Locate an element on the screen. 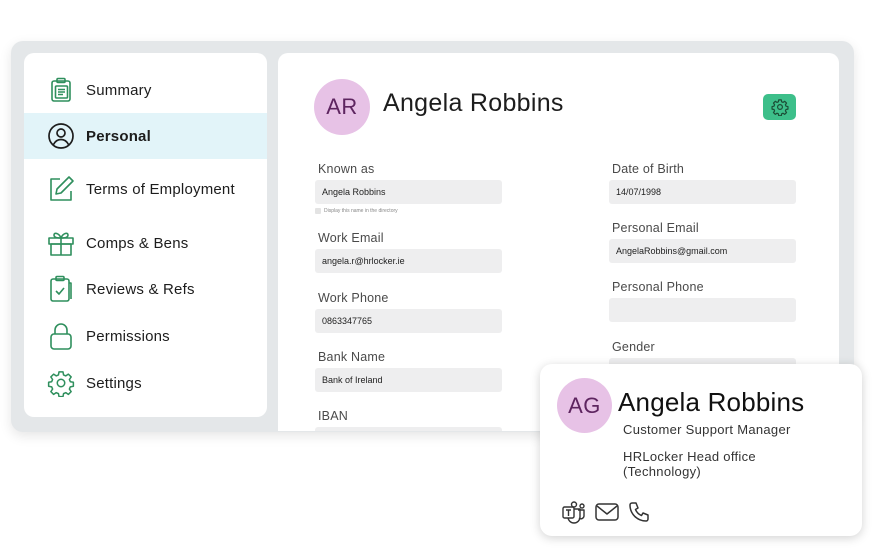  known-as-field: Angela Robbins is located at coordinates (408, 192).